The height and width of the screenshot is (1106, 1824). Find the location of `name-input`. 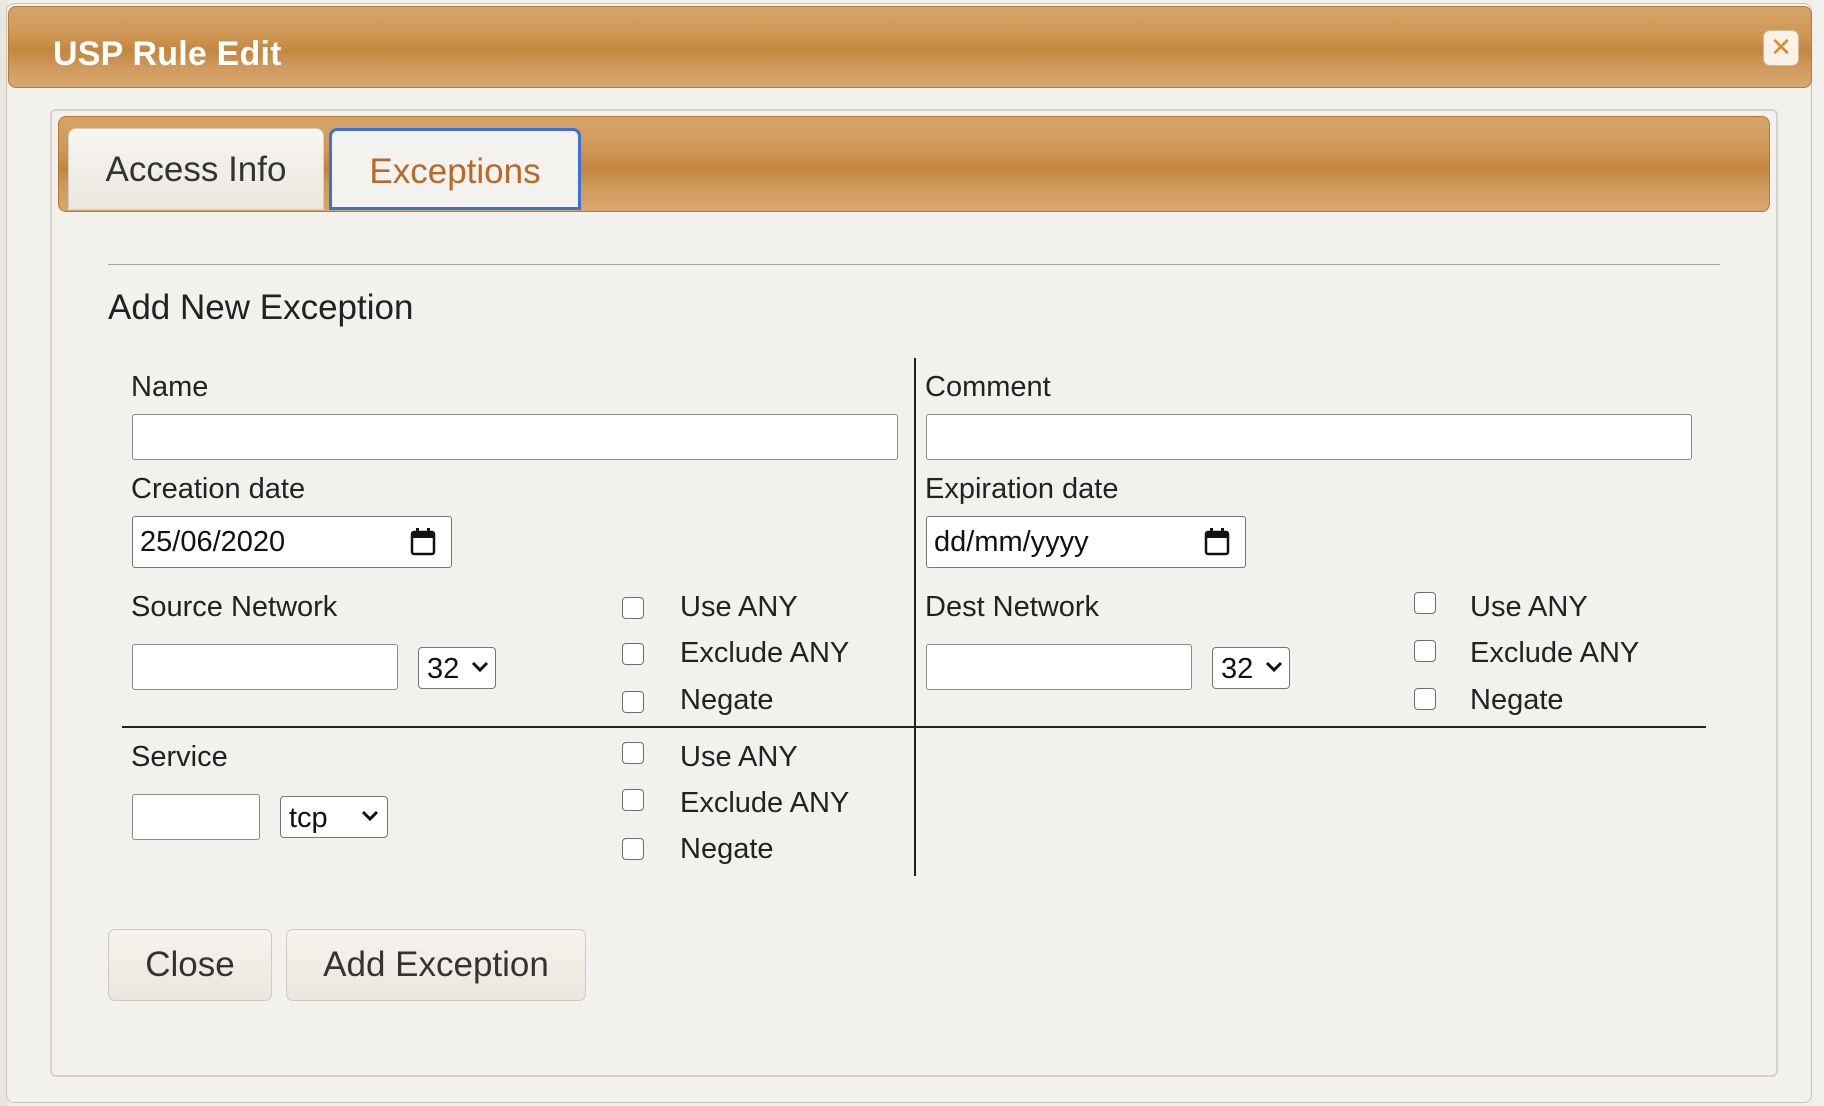

name-input is located at coordinates (515, 437).